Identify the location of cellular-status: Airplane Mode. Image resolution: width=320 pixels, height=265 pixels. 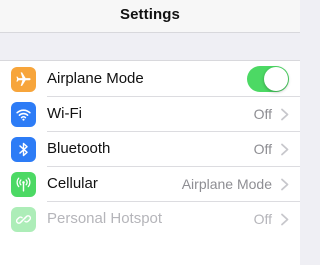
(226, 184).